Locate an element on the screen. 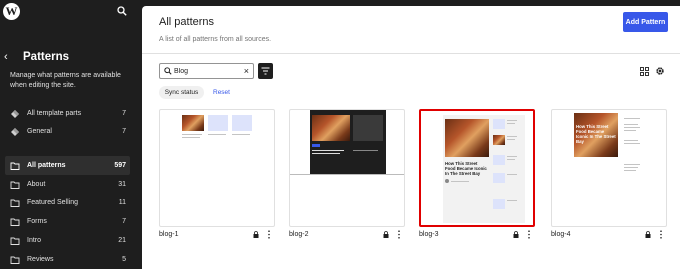  sync-status-filter: Sync status is located at coordinates (181, 92).